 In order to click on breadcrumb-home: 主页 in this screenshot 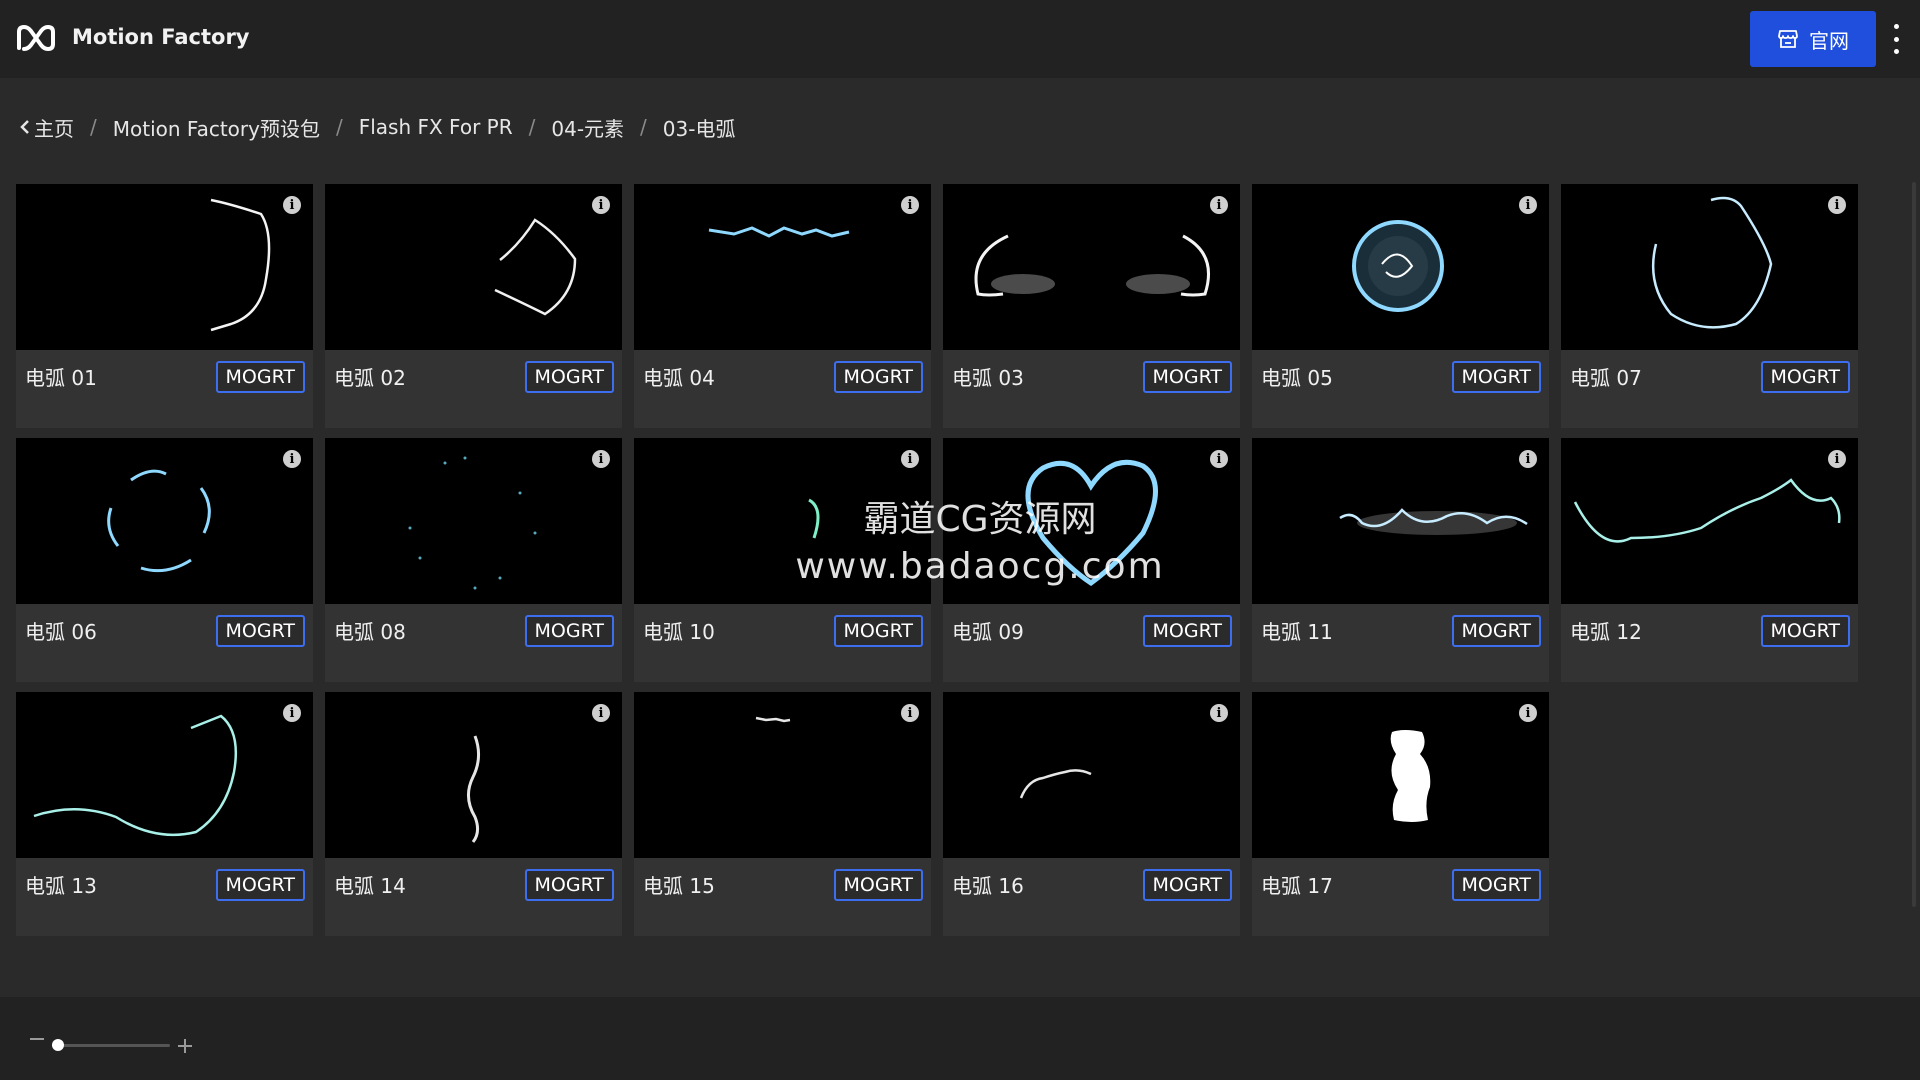, I will do `click(47, 127)`.